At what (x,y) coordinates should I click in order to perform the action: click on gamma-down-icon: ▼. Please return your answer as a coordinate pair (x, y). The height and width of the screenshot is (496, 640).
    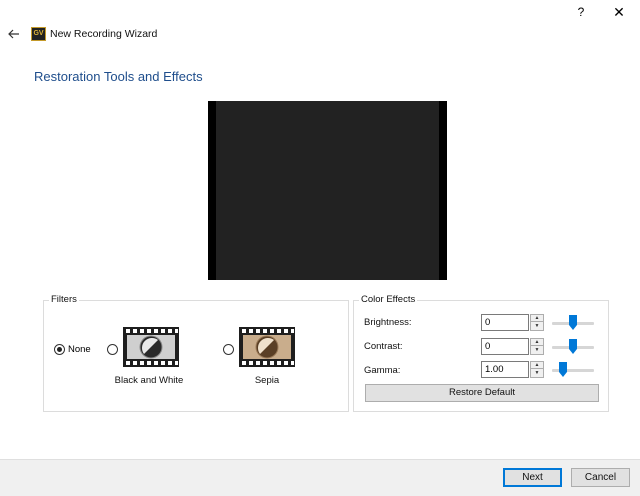
    Looking at the image, I should click on (537, 373).